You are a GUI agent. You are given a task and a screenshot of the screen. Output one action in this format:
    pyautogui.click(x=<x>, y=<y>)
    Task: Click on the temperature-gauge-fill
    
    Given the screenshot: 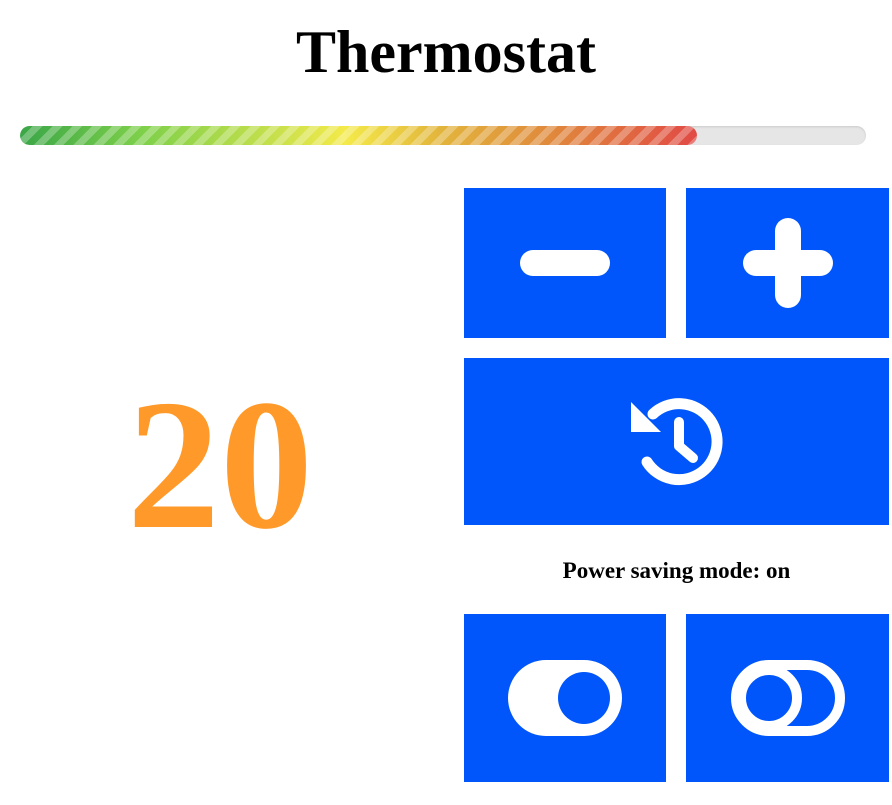 What is the action you would take?
    pyautogui.click(x=358, y=135)
    